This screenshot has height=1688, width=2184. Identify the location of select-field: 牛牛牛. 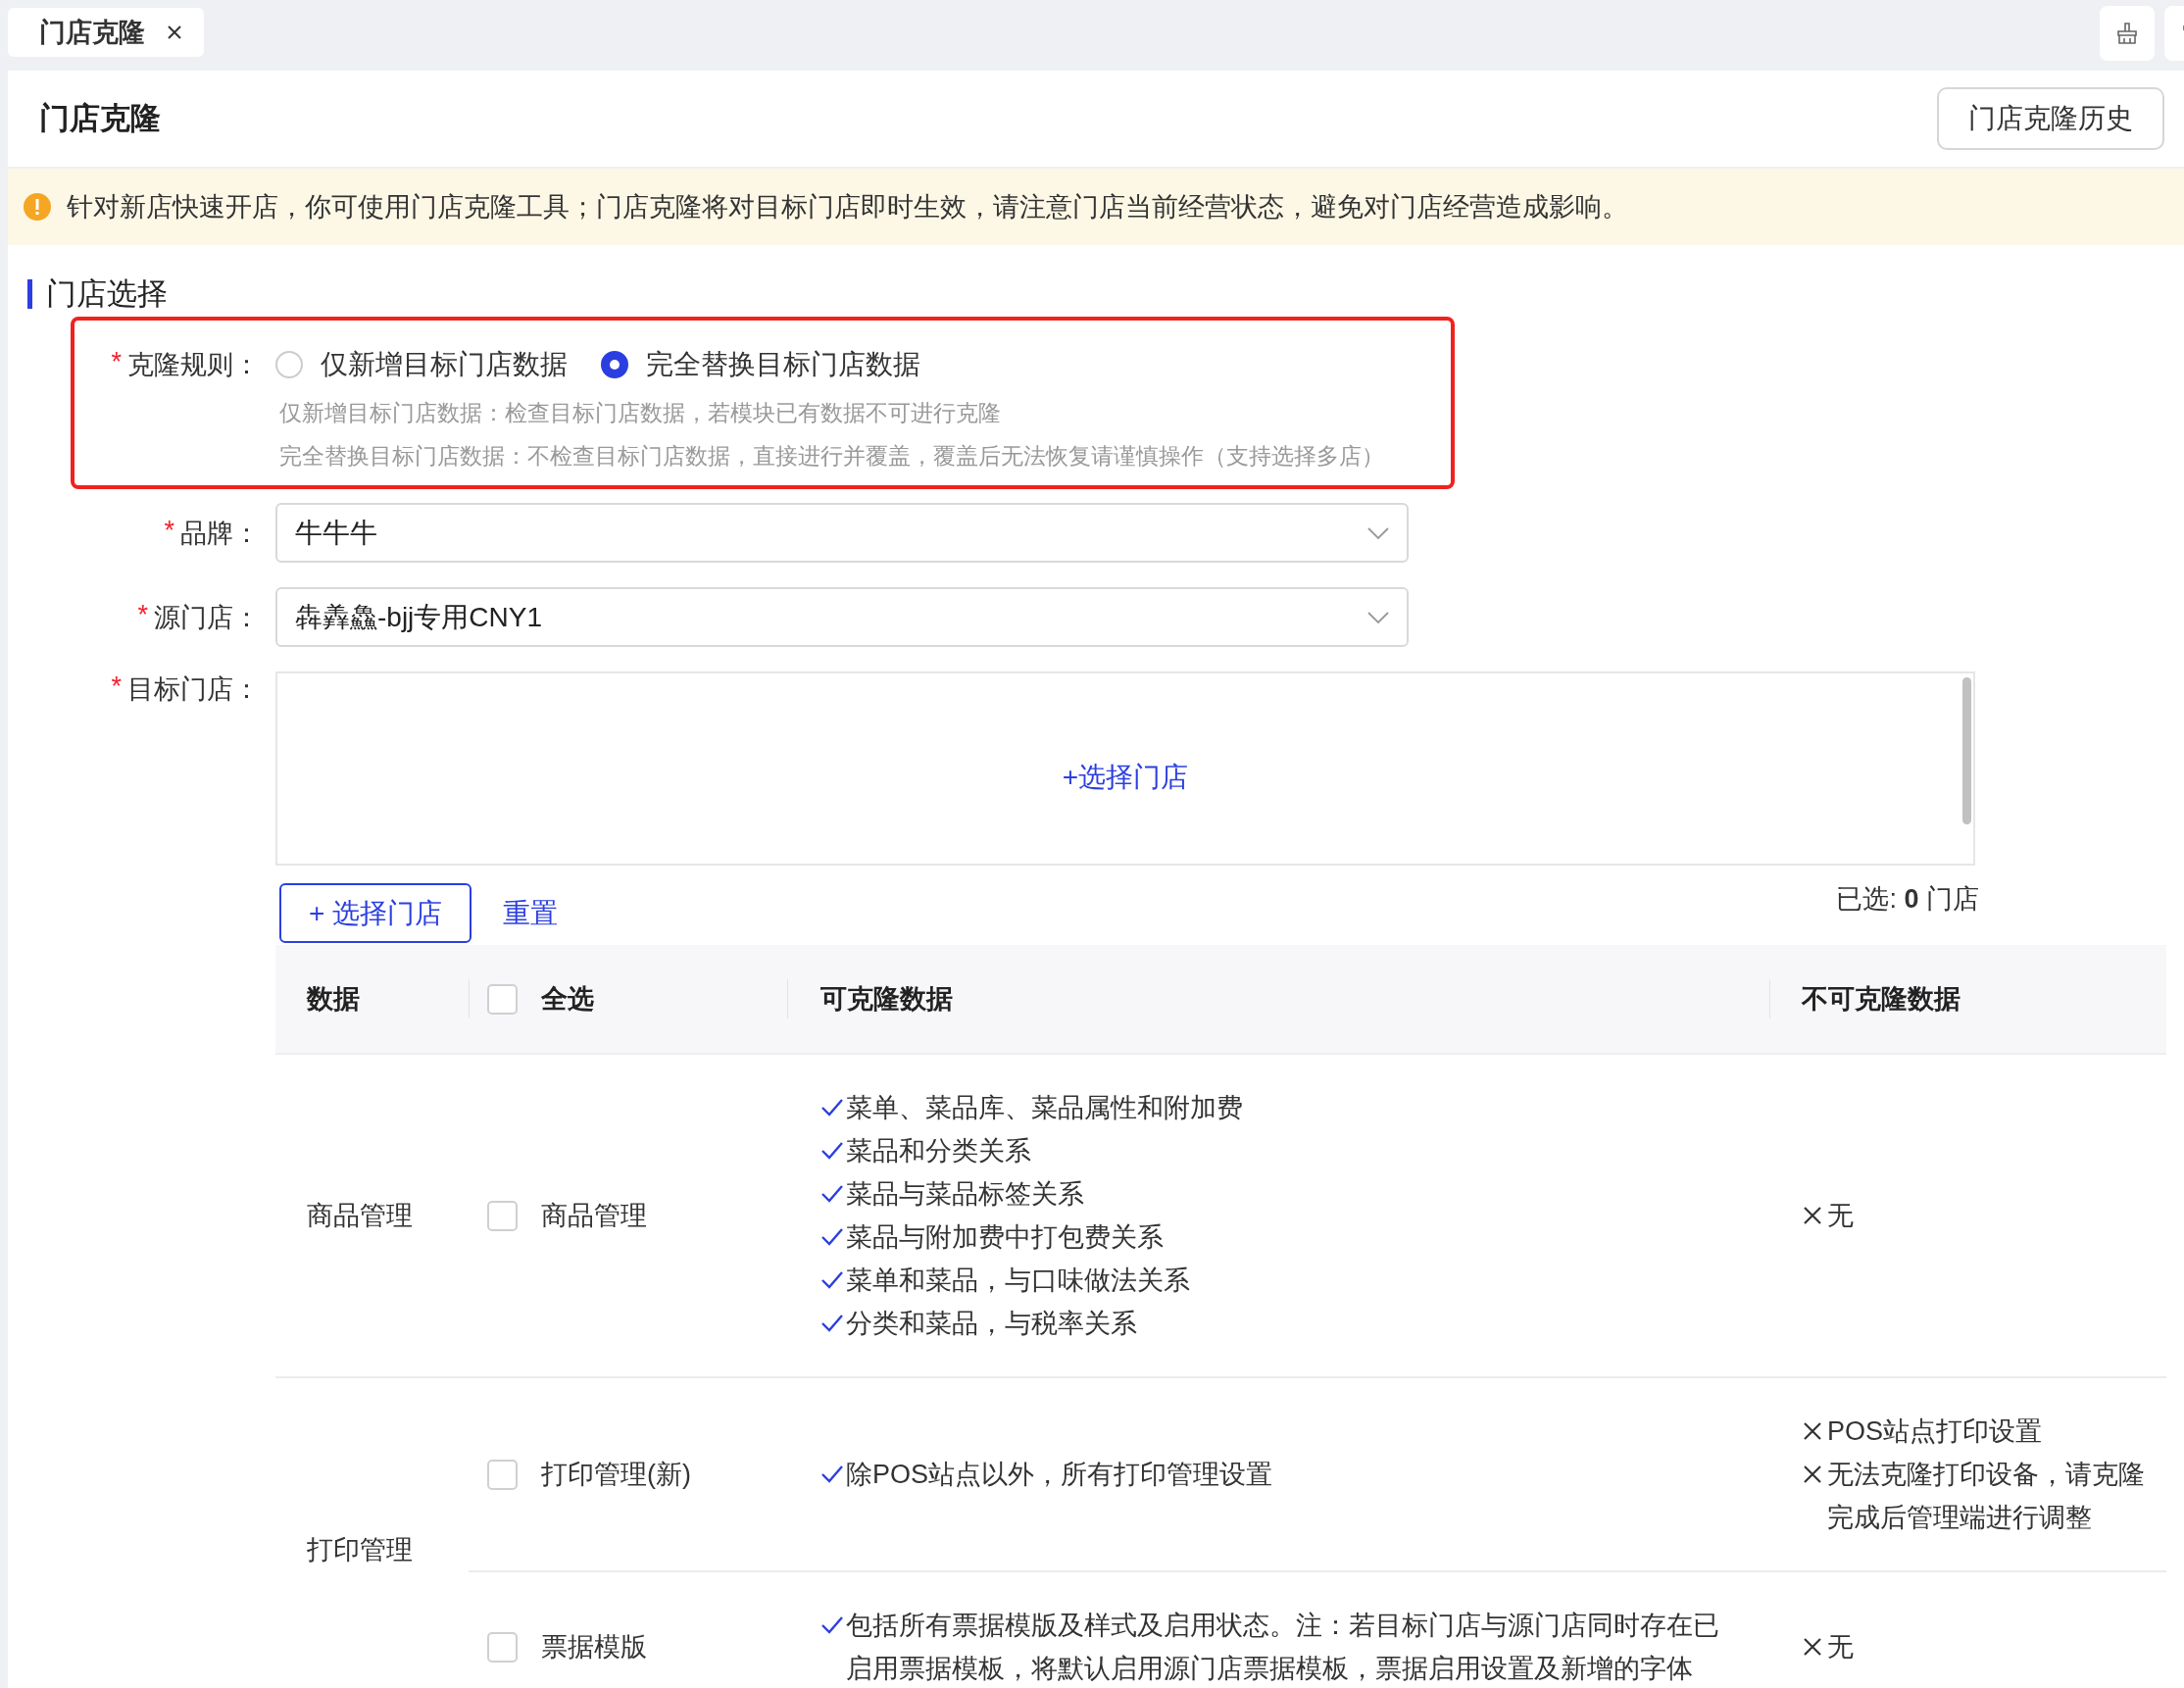
(842, 533).